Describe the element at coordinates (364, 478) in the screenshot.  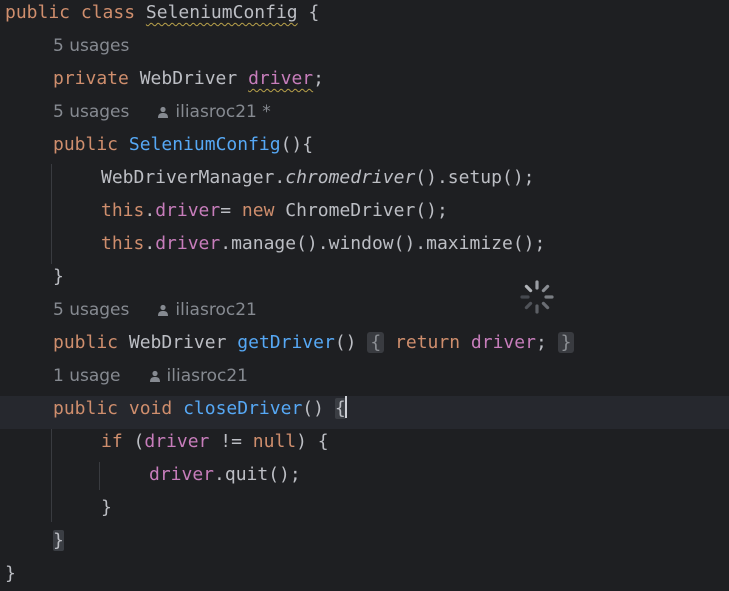
I see `code-line: driver.quit();` at that location.